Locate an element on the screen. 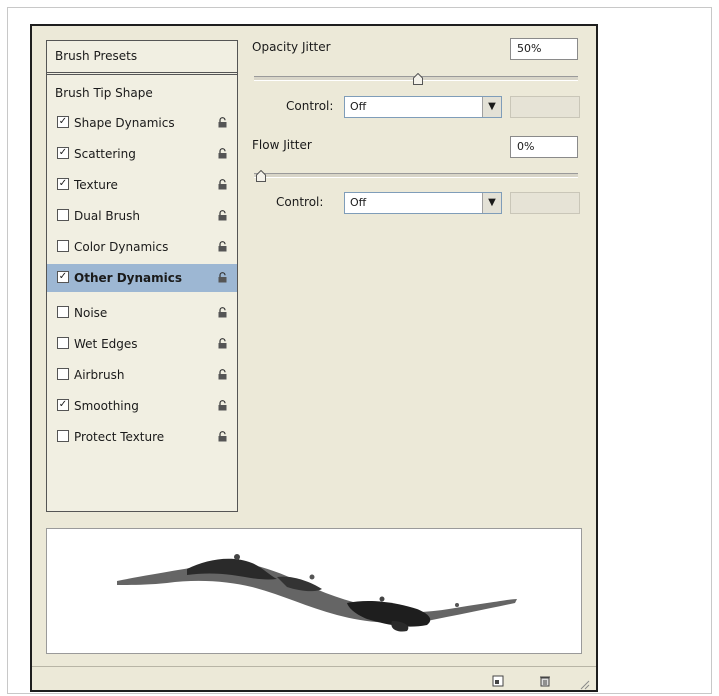  list-item-scattering: ✓ Scattering is located at coordinates (142, 154).